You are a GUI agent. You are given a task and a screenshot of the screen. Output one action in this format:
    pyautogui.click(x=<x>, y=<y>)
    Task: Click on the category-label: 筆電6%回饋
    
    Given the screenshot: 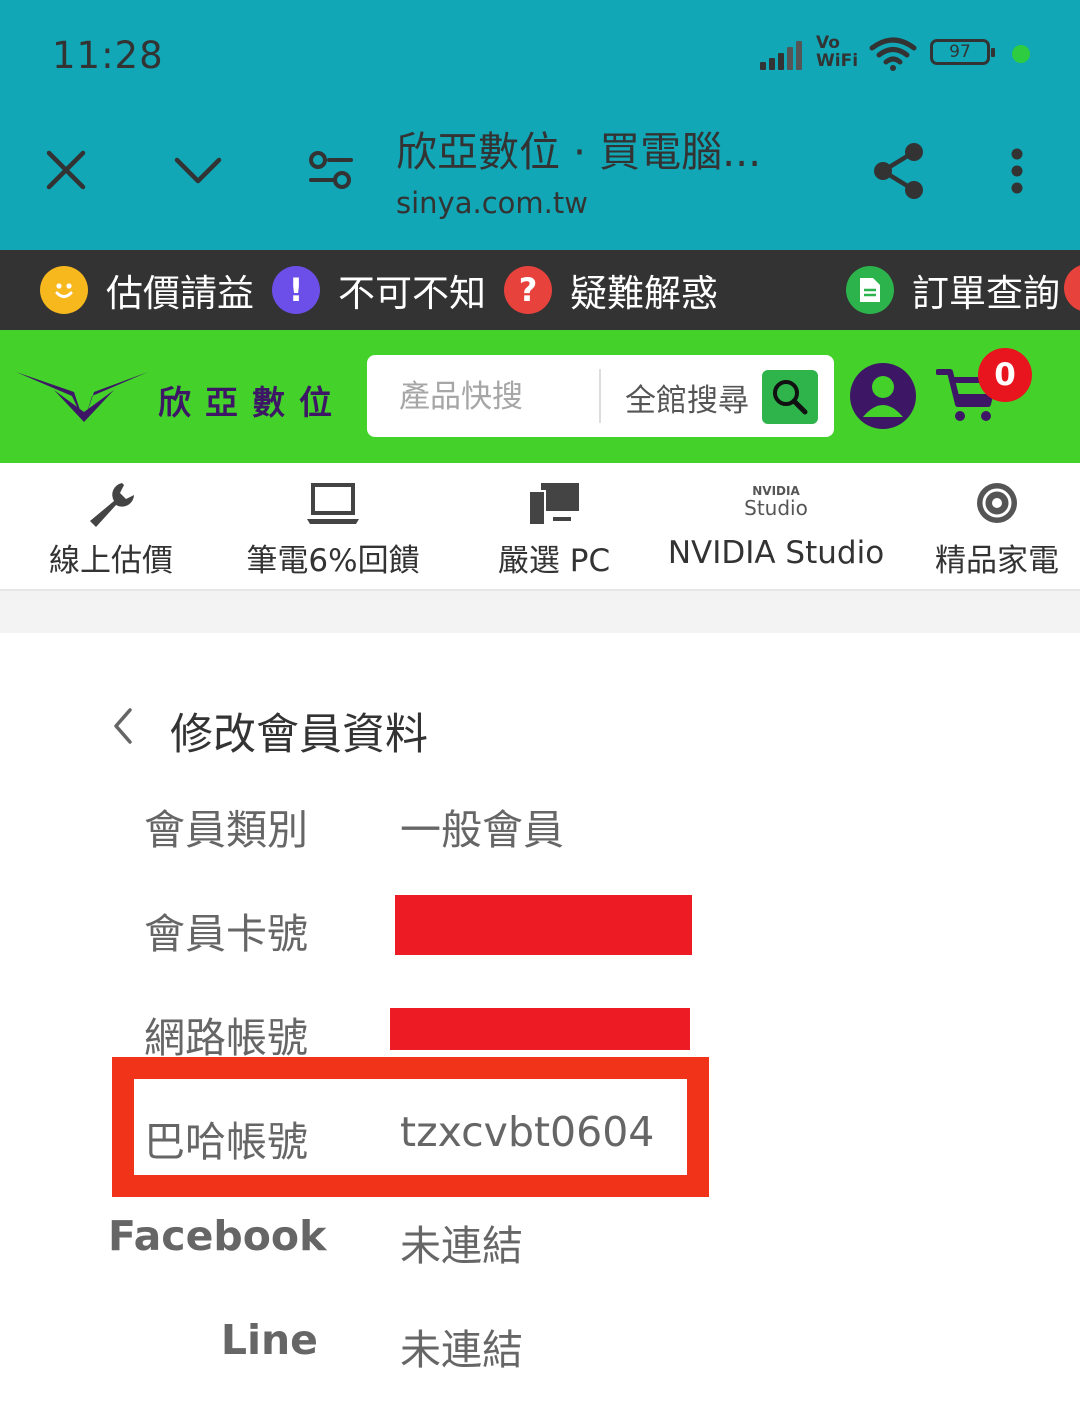 What is the action you would take?
    pyautogui.click(x=333, y=561)
    